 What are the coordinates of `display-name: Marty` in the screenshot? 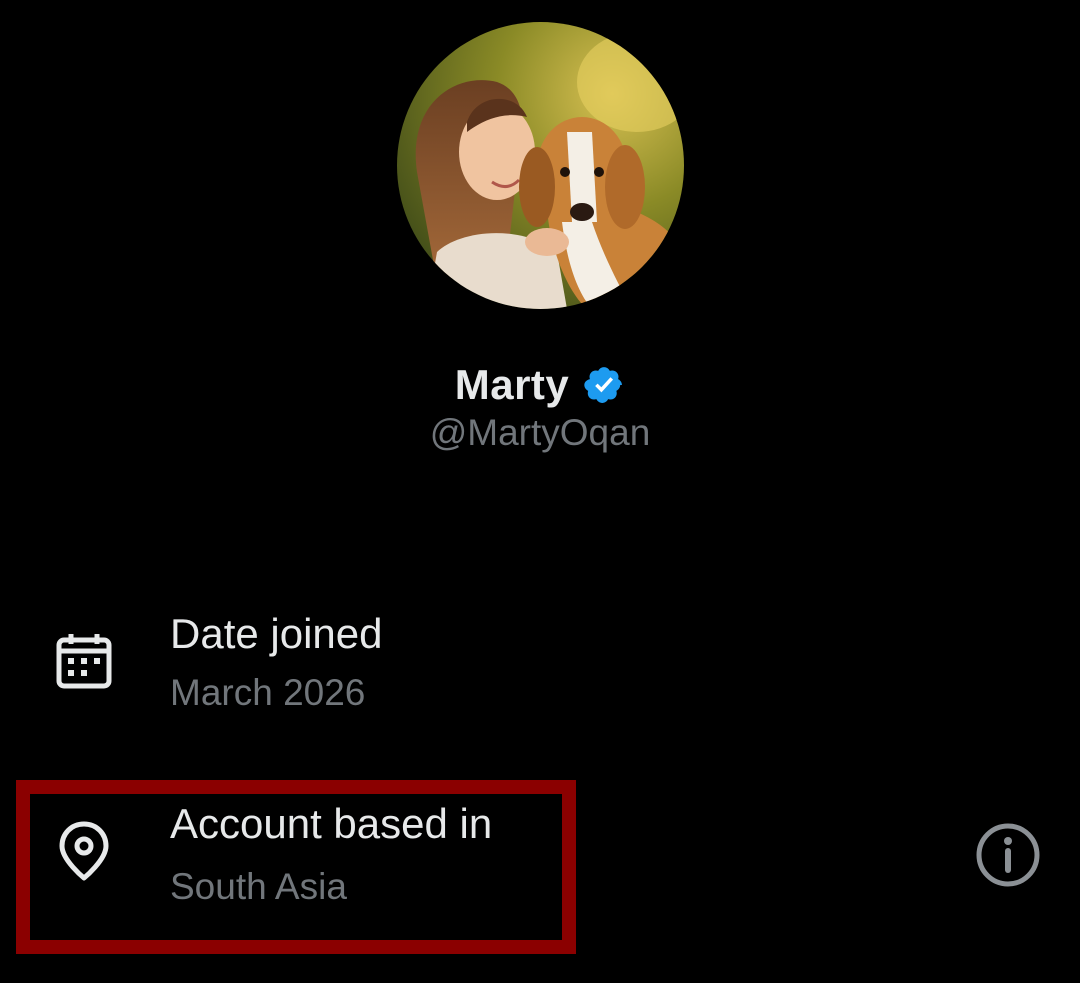 It's located at (512, 384).